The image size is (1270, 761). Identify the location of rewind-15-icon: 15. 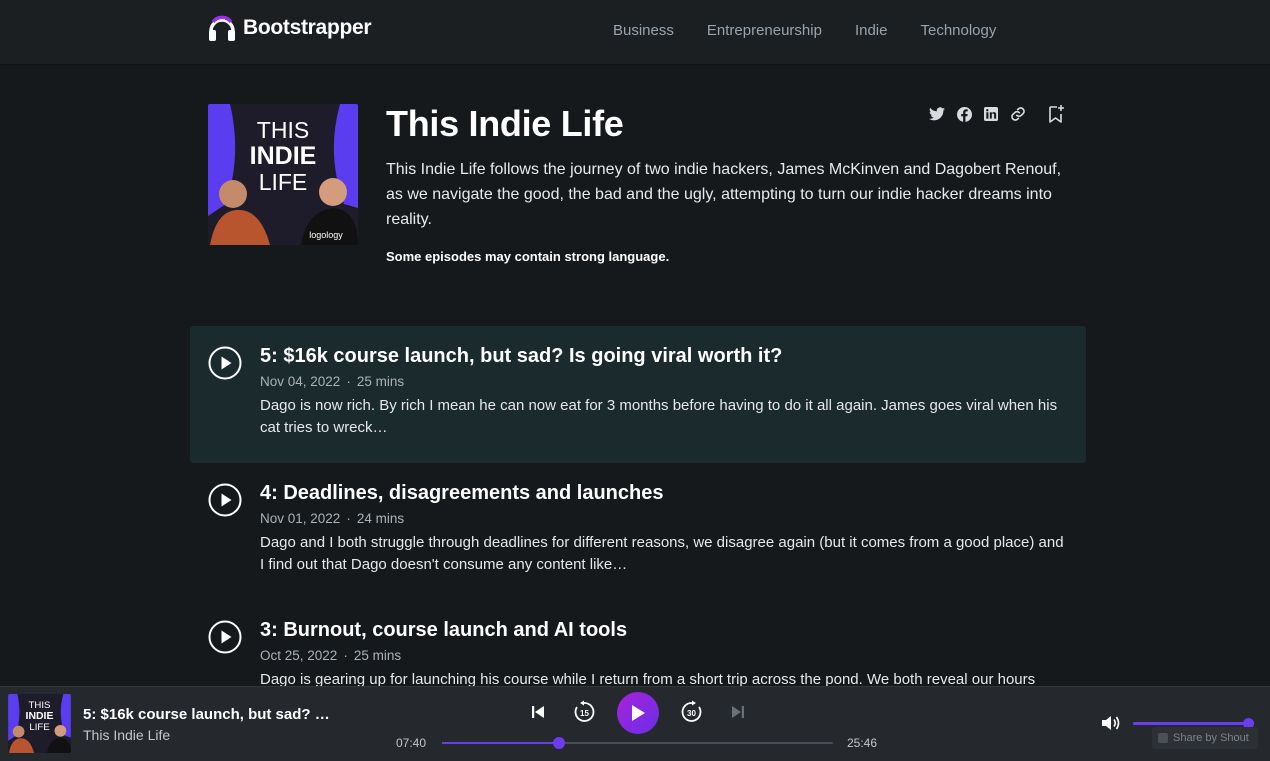
(584, 712).